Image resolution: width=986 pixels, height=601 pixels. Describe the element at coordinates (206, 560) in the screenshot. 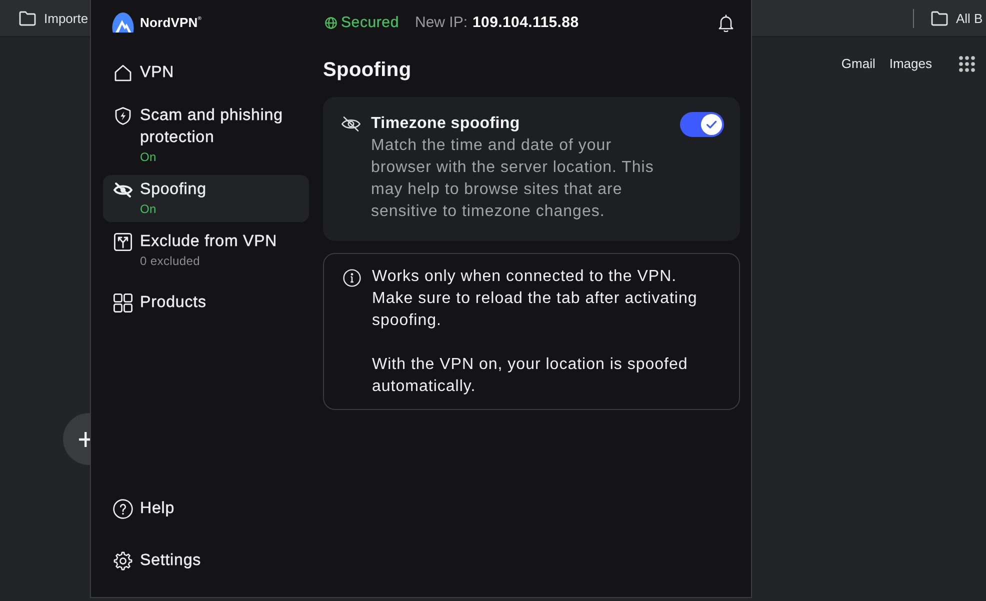

I see `sidebar-item: Settings` at that location.